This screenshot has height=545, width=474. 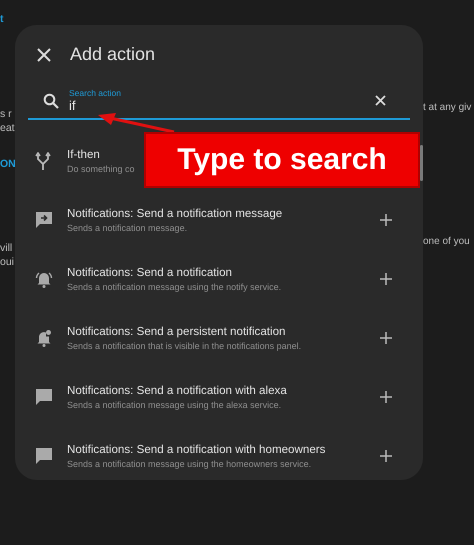 I want to click on text-fragment: t at any giv, so click(x=447, y=108).